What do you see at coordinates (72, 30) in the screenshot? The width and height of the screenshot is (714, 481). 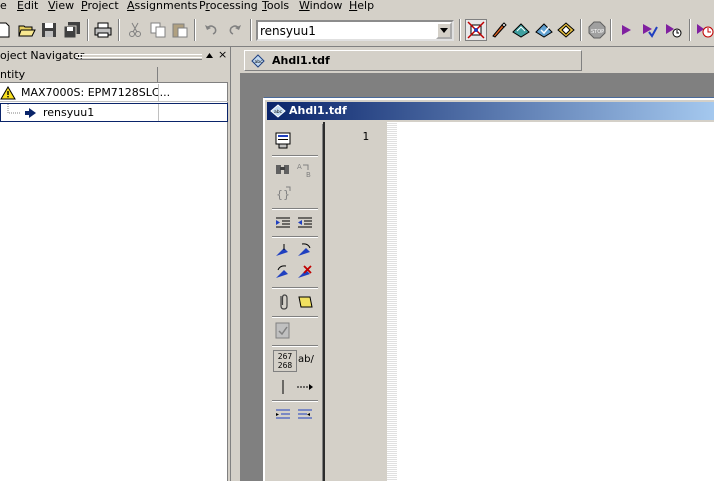 I see `save-all-icon` at bounding box center [72, 30].